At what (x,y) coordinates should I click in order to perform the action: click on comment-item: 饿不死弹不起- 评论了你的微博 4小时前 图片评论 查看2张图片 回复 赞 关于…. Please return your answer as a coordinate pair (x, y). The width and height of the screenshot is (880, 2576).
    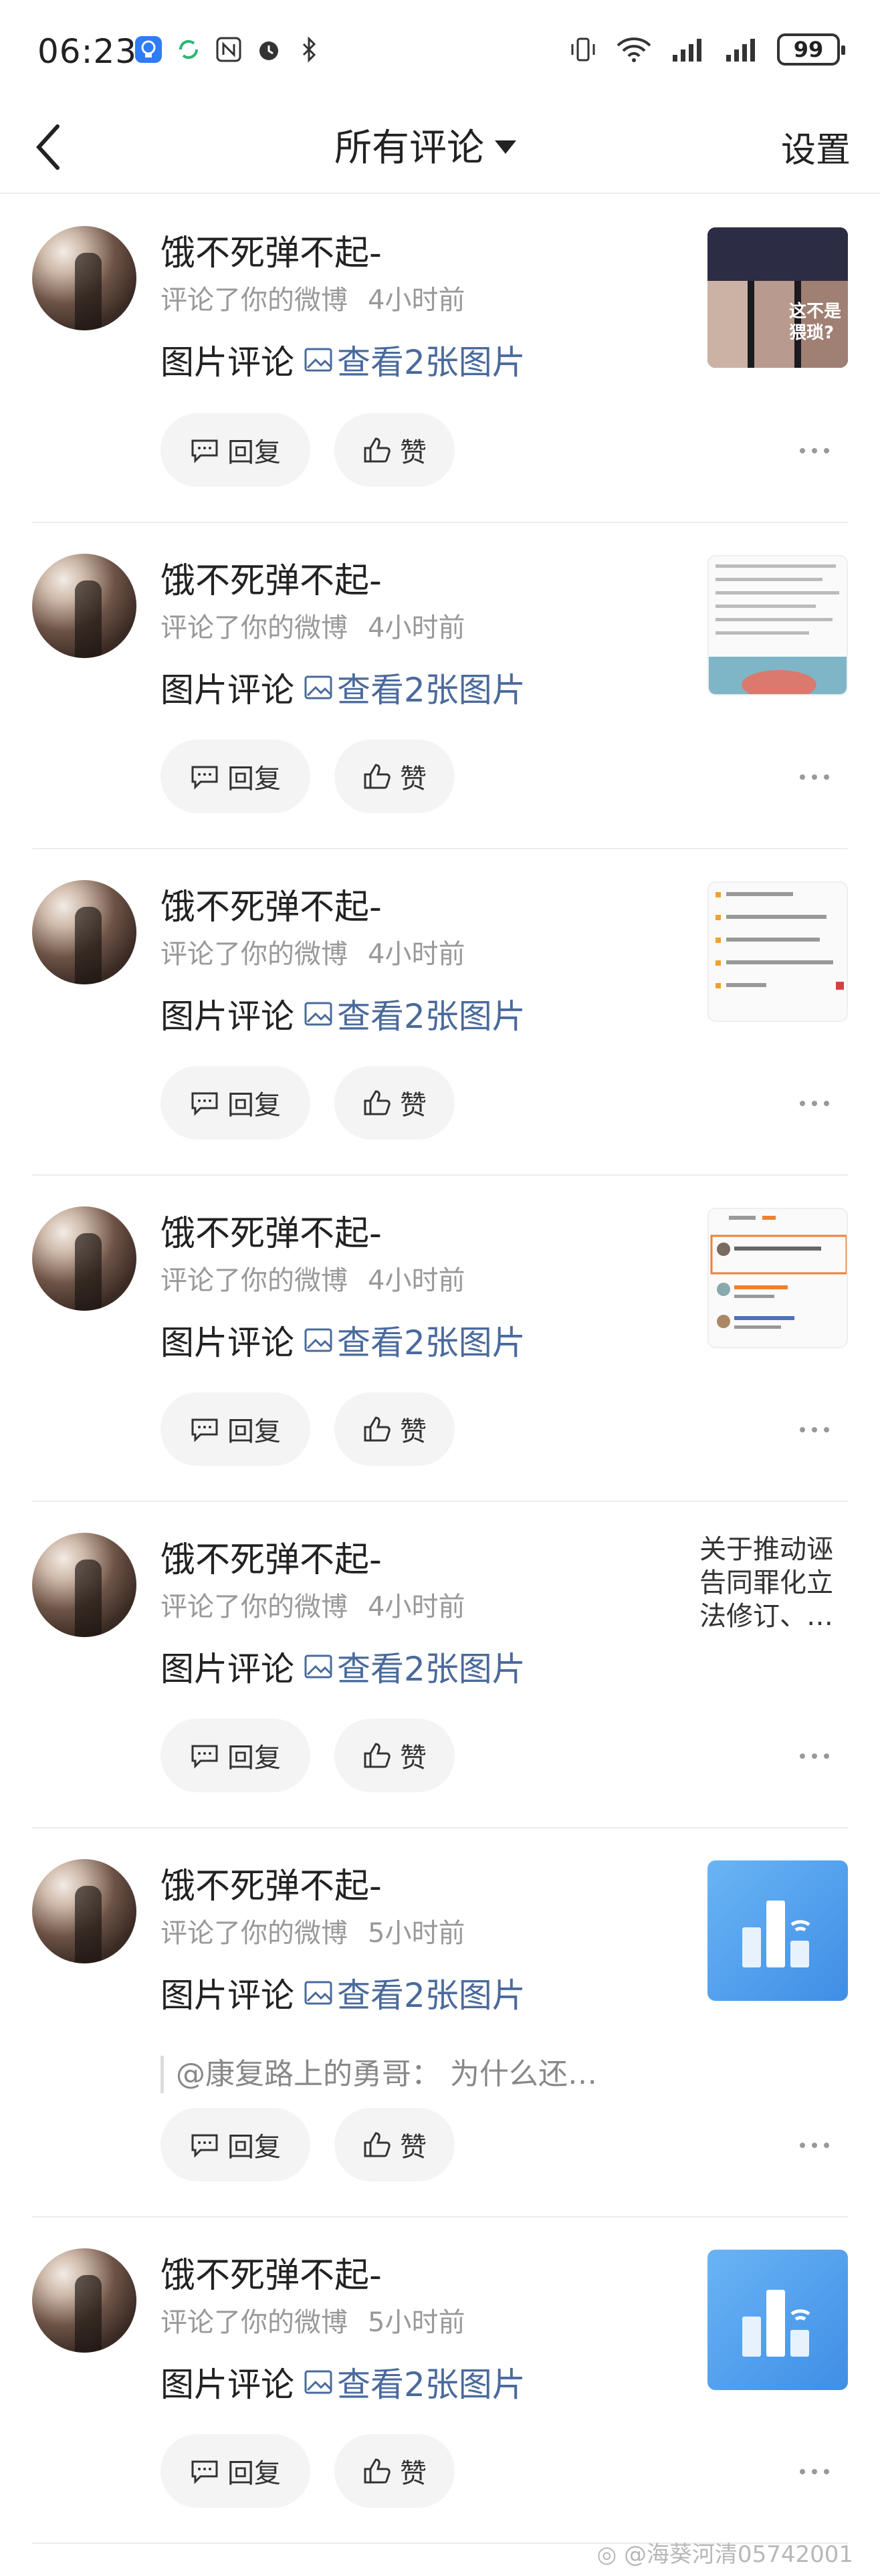
    Looking at the image, I should click on (440, 1665).